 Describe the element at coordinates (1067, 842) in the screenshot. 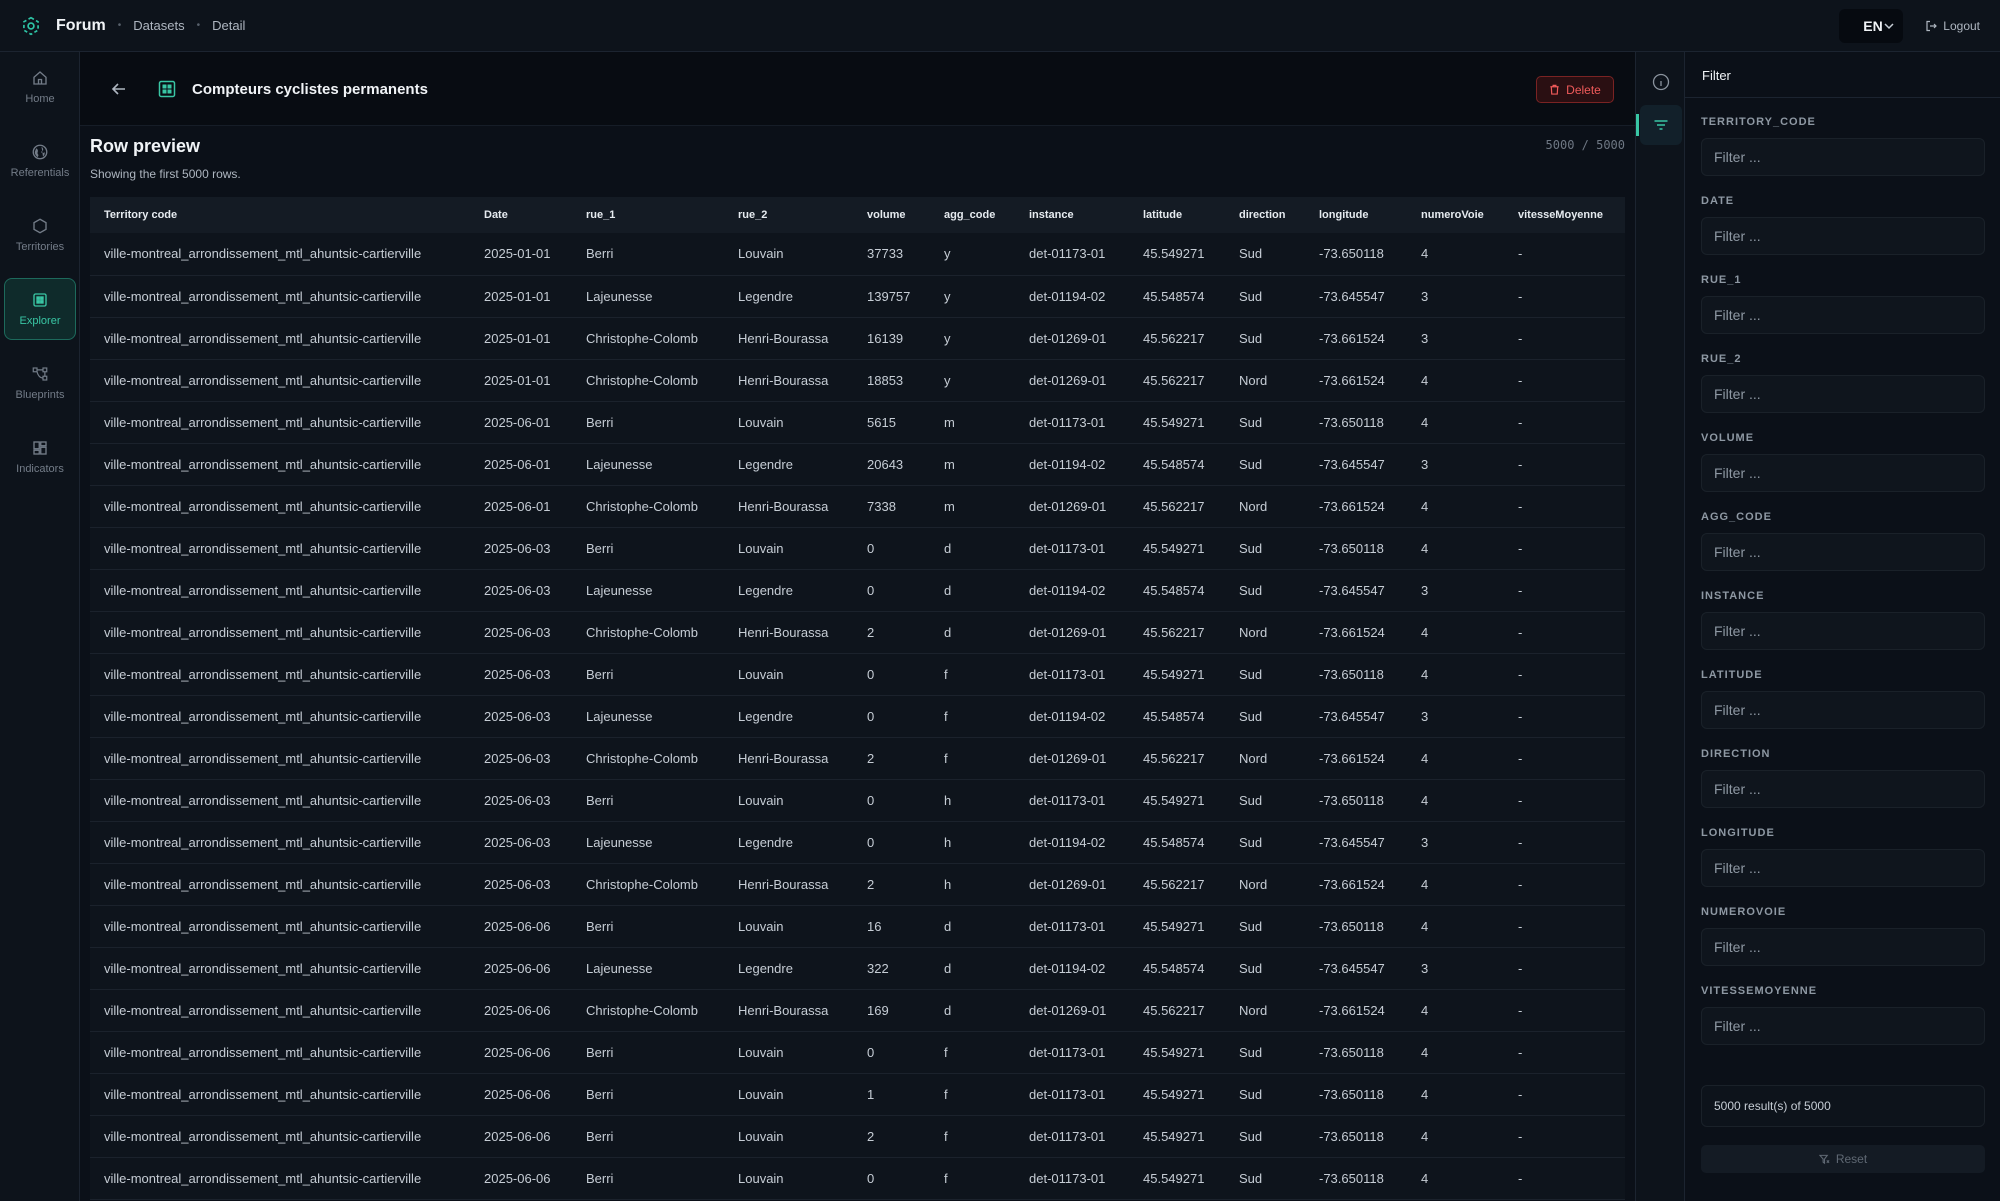

I see `table-cell: det-01194-02` at that location.